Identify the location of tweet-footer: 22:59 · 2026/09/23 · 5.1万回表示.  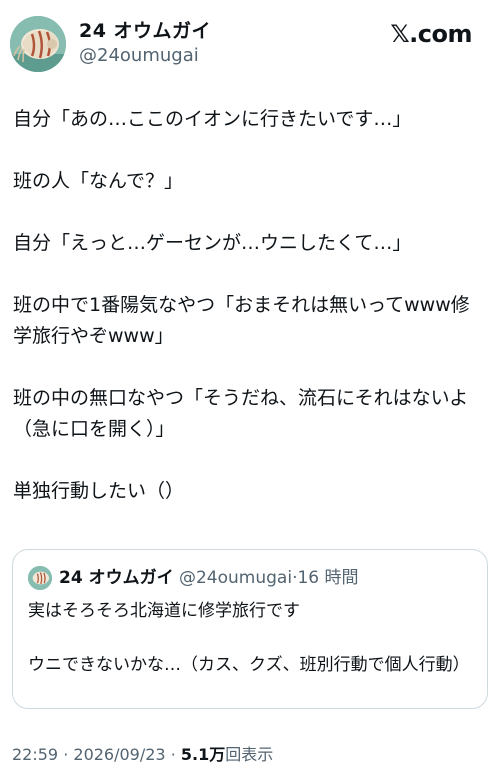
(142, 753).